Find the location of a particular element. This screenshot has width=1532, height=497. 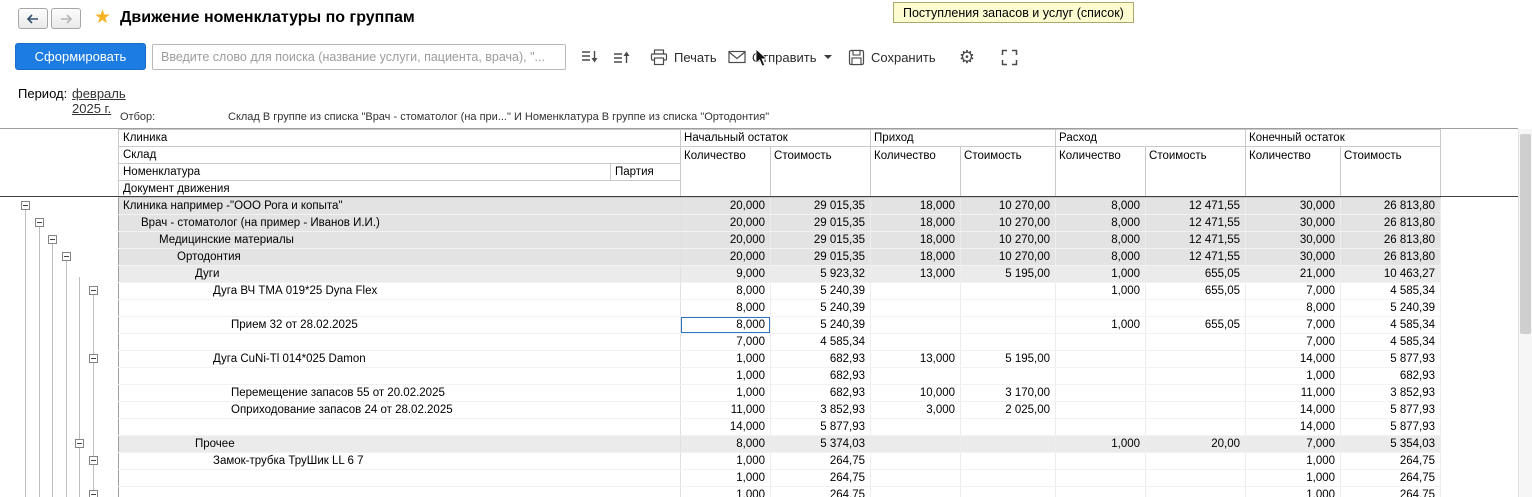

value-cell: 5 923,32 is located at coordinates (821, 274).